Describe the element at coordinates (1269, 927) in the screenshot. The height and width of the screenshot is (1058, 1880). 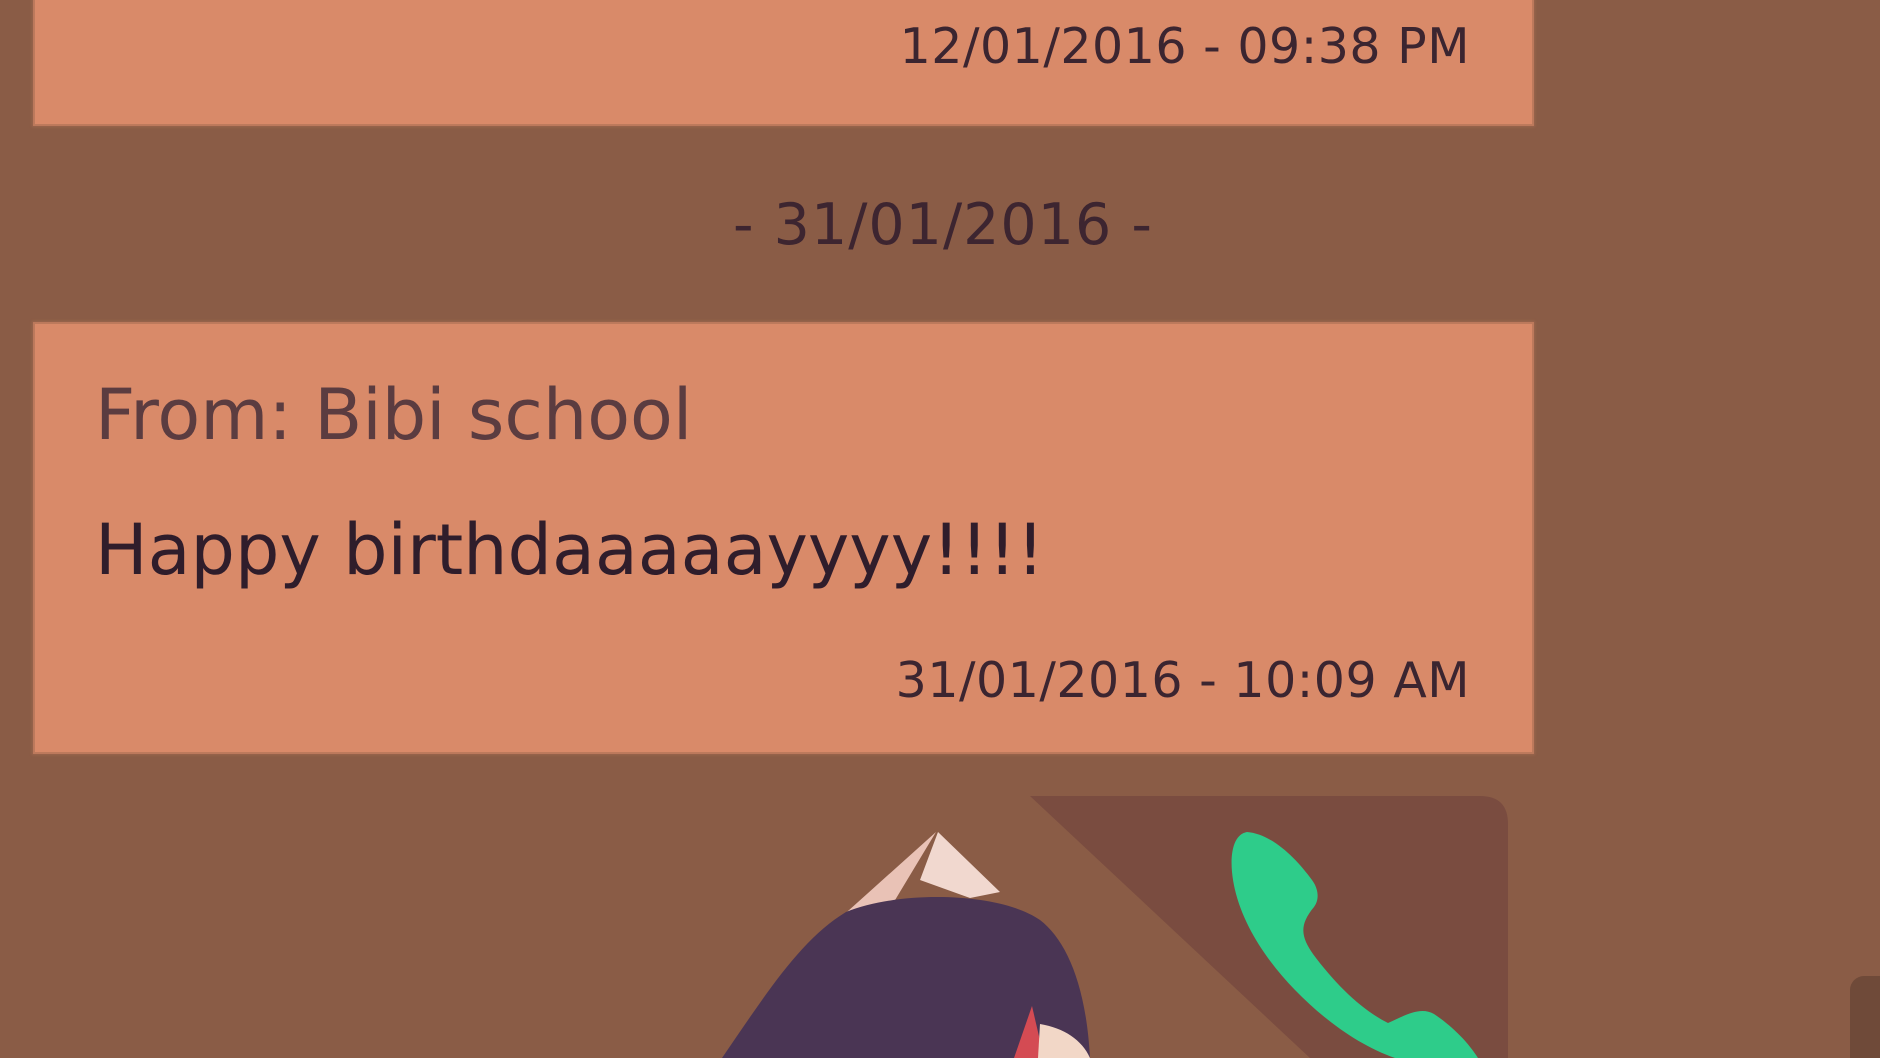
I see `call-button` at that location.